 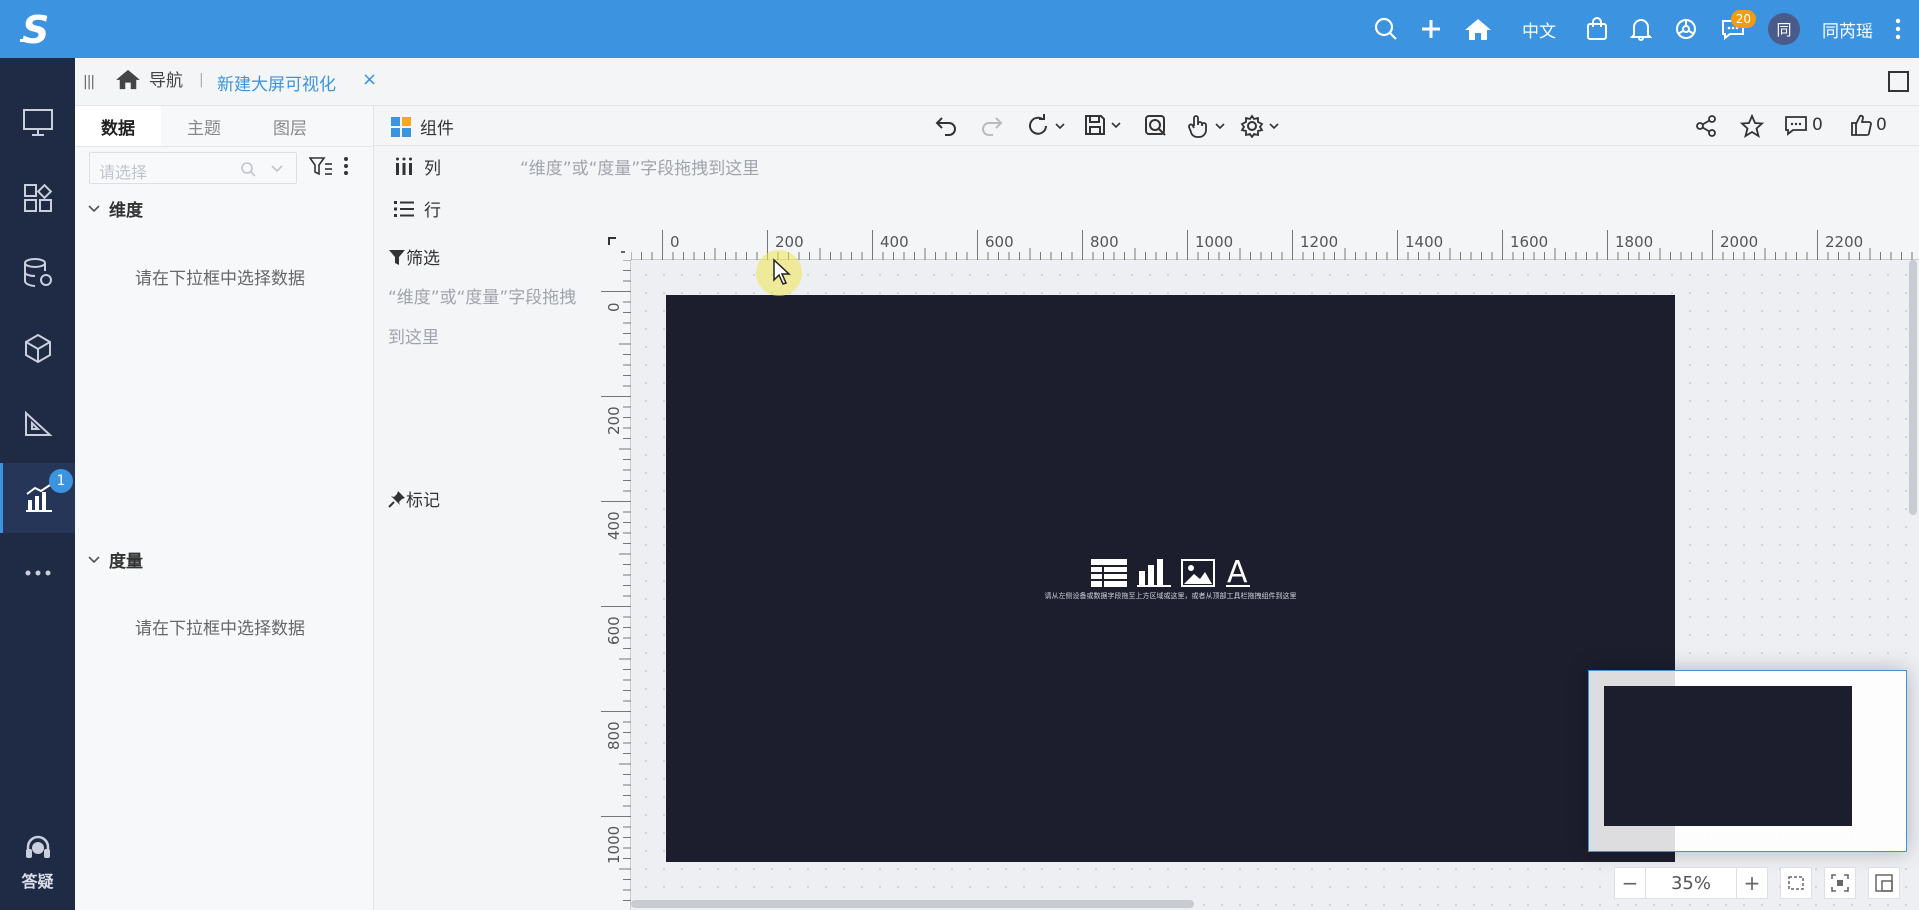 I want to click on zoom-out-button: −, so click(x=1630, y=883).